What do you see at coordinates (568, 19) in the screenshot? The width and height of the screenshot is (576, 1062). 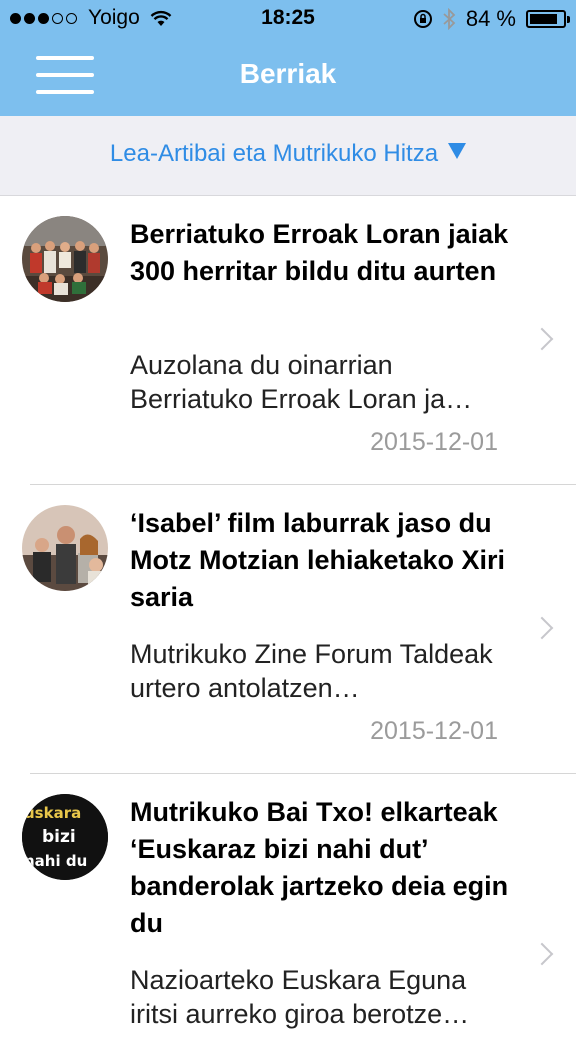 I see `battery-tip` at bounding box center [568, 19].